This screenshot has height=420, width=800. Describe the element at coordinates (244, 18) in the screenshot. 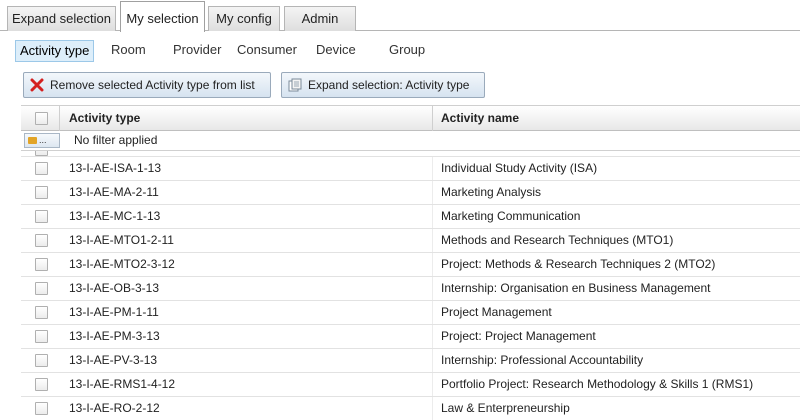

I see `tab-my-config: My config` at that location.